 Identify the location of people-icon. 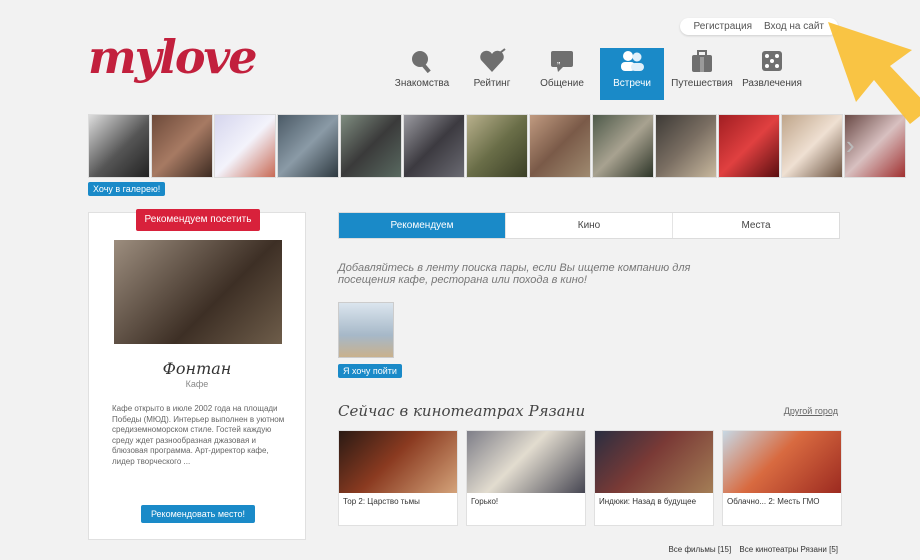
(632, 61).